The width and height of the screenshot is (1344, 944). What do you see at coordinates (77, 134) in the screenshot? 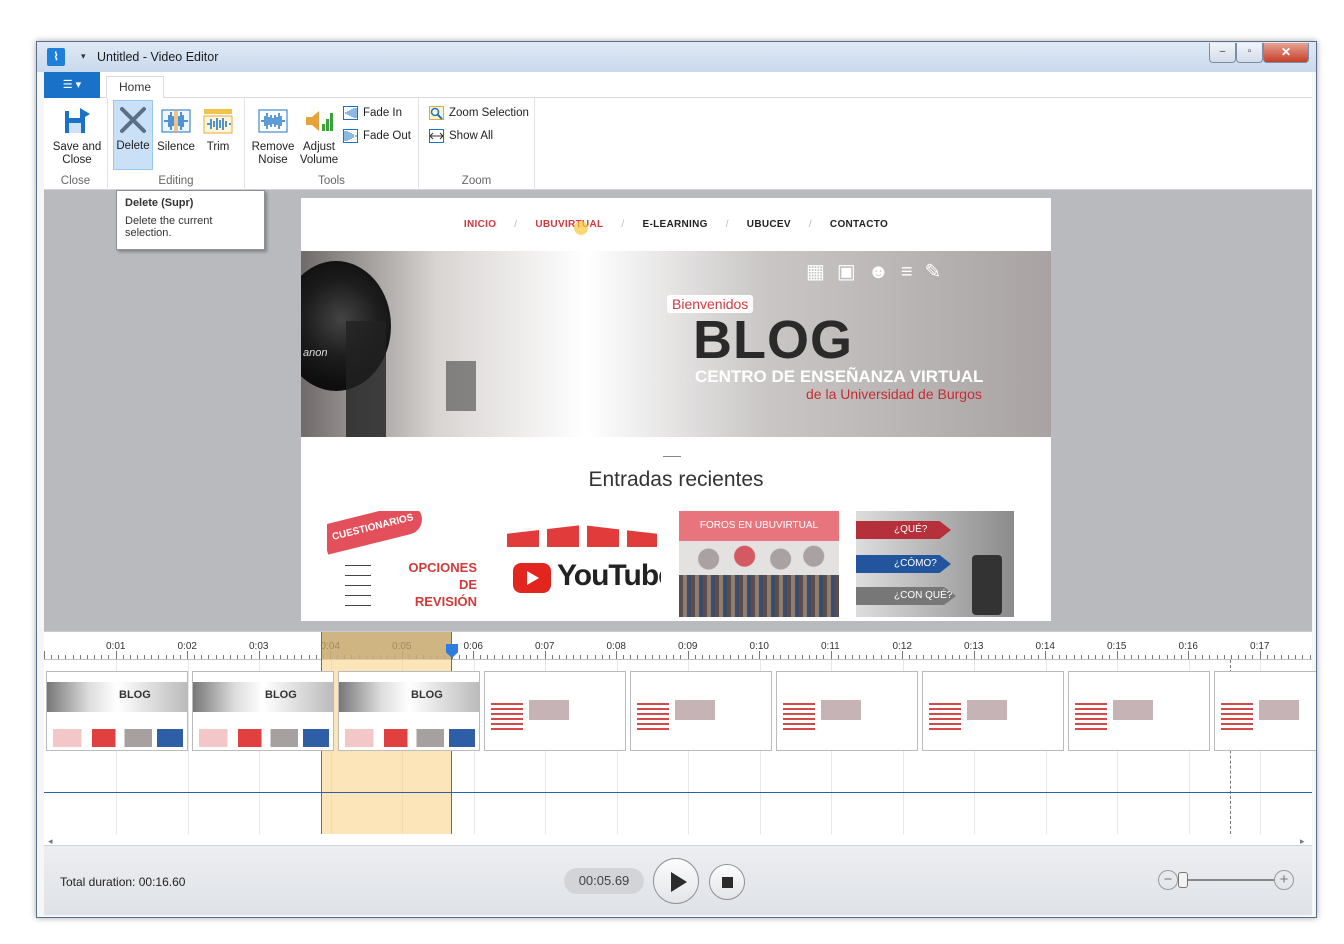
I see `save-and-close-button: Save and Close` at bounding box center [77, 134].